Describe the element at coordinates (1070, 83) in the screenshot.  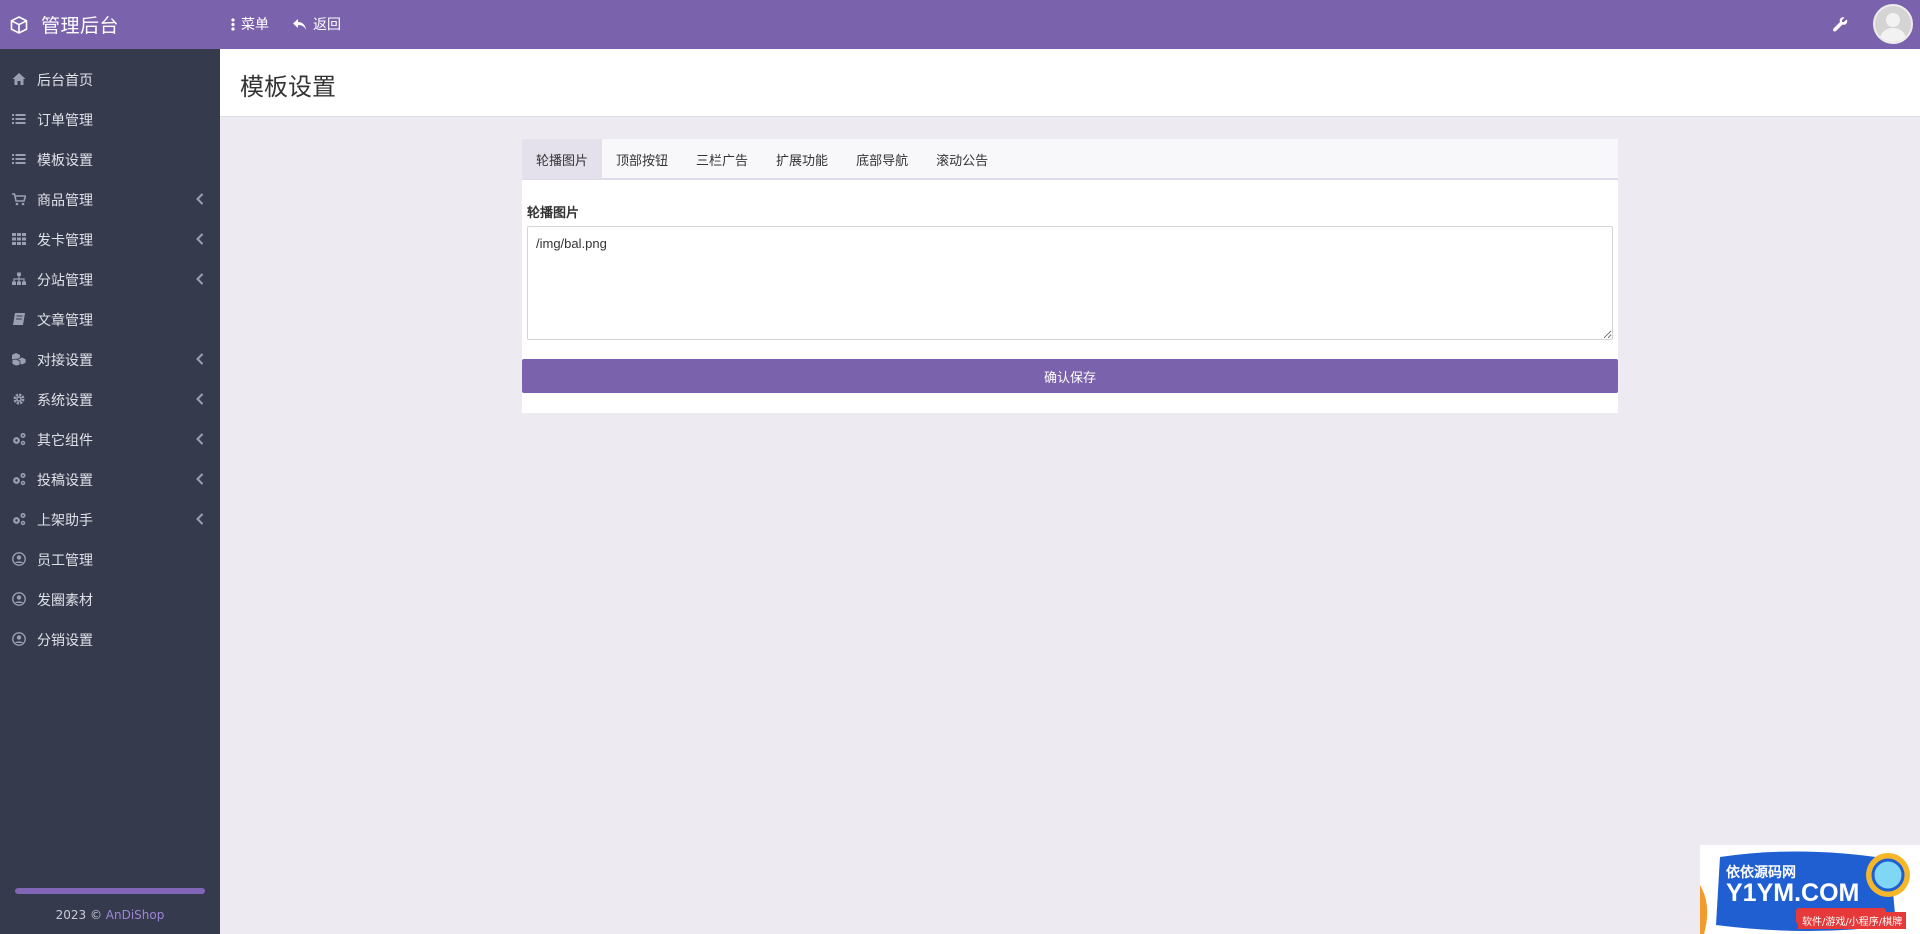
I see `content-header: 模板设置` at that location.